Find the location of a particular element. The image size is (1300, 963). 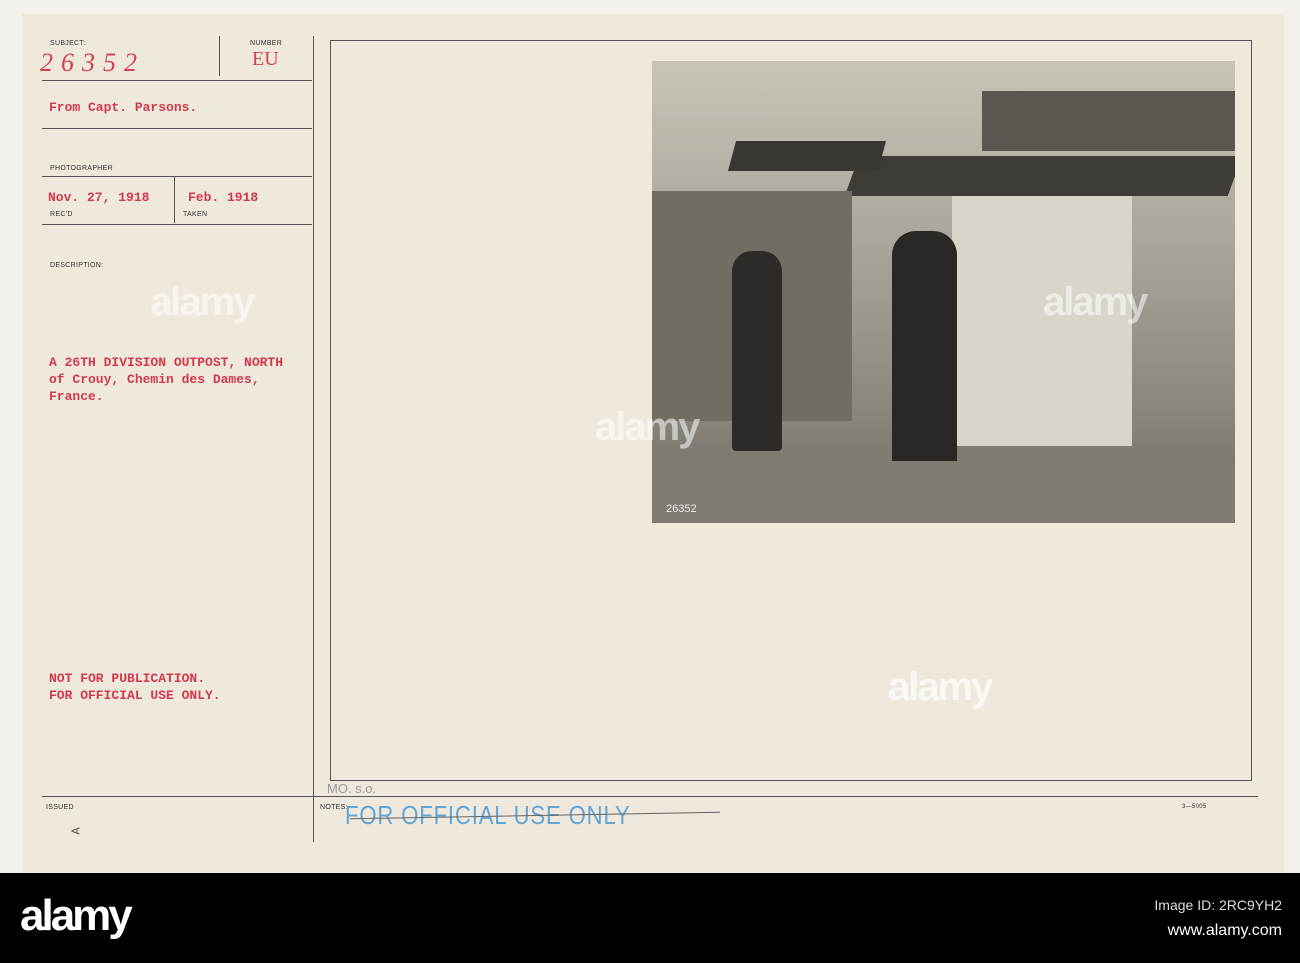

description-label: DESCRIPTION: is located at coordinates (77, 265).